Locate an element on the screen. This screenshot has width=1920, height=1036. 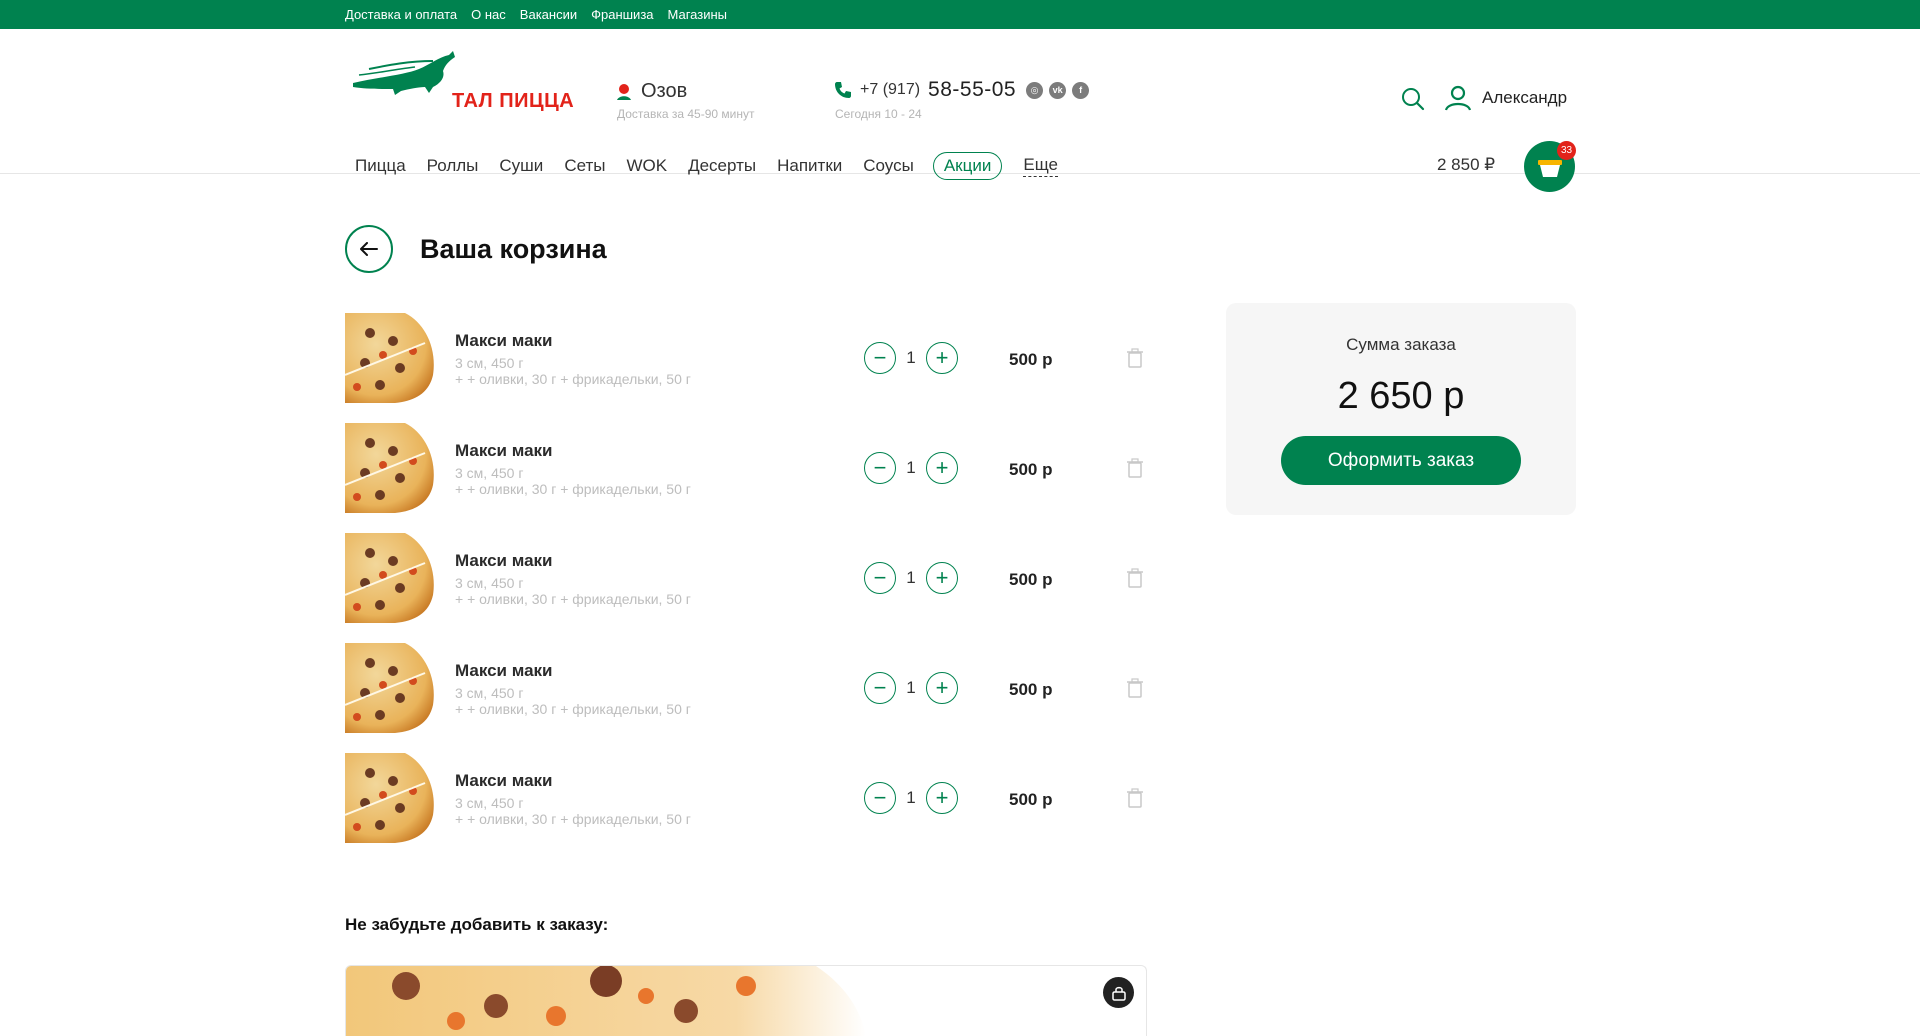
back-button is located at coordinates (369, 249).